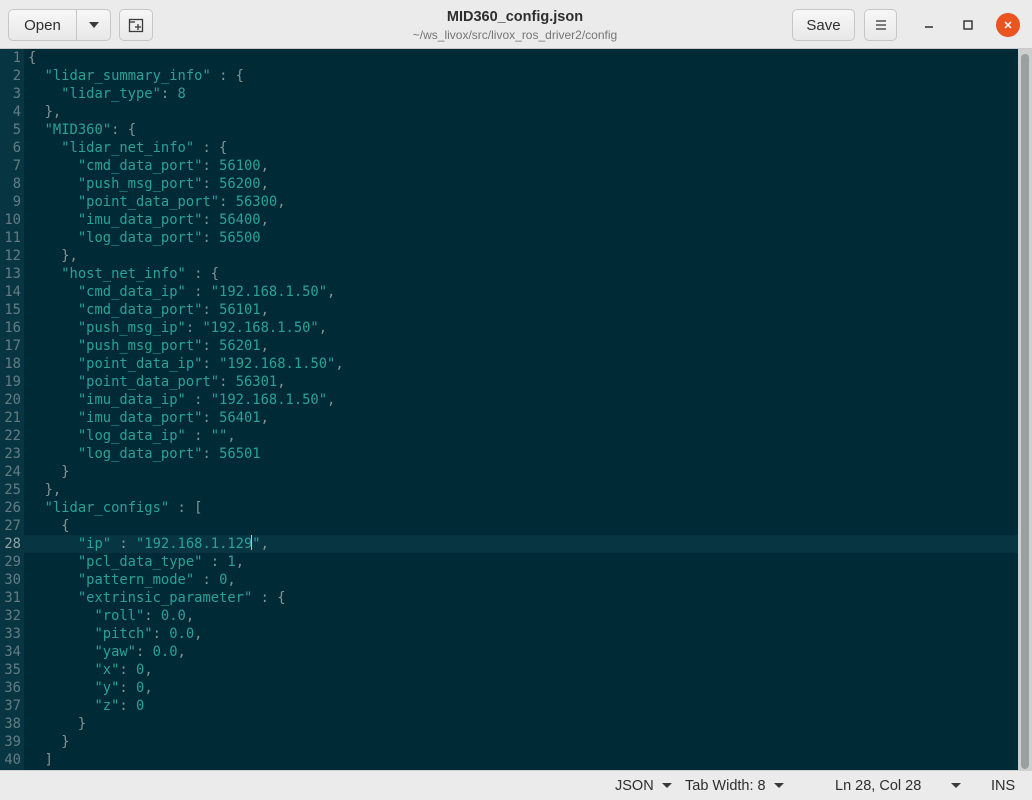  I want to click on code-line: 29 "pcl_data_type" : 1,, so click(509, 562).